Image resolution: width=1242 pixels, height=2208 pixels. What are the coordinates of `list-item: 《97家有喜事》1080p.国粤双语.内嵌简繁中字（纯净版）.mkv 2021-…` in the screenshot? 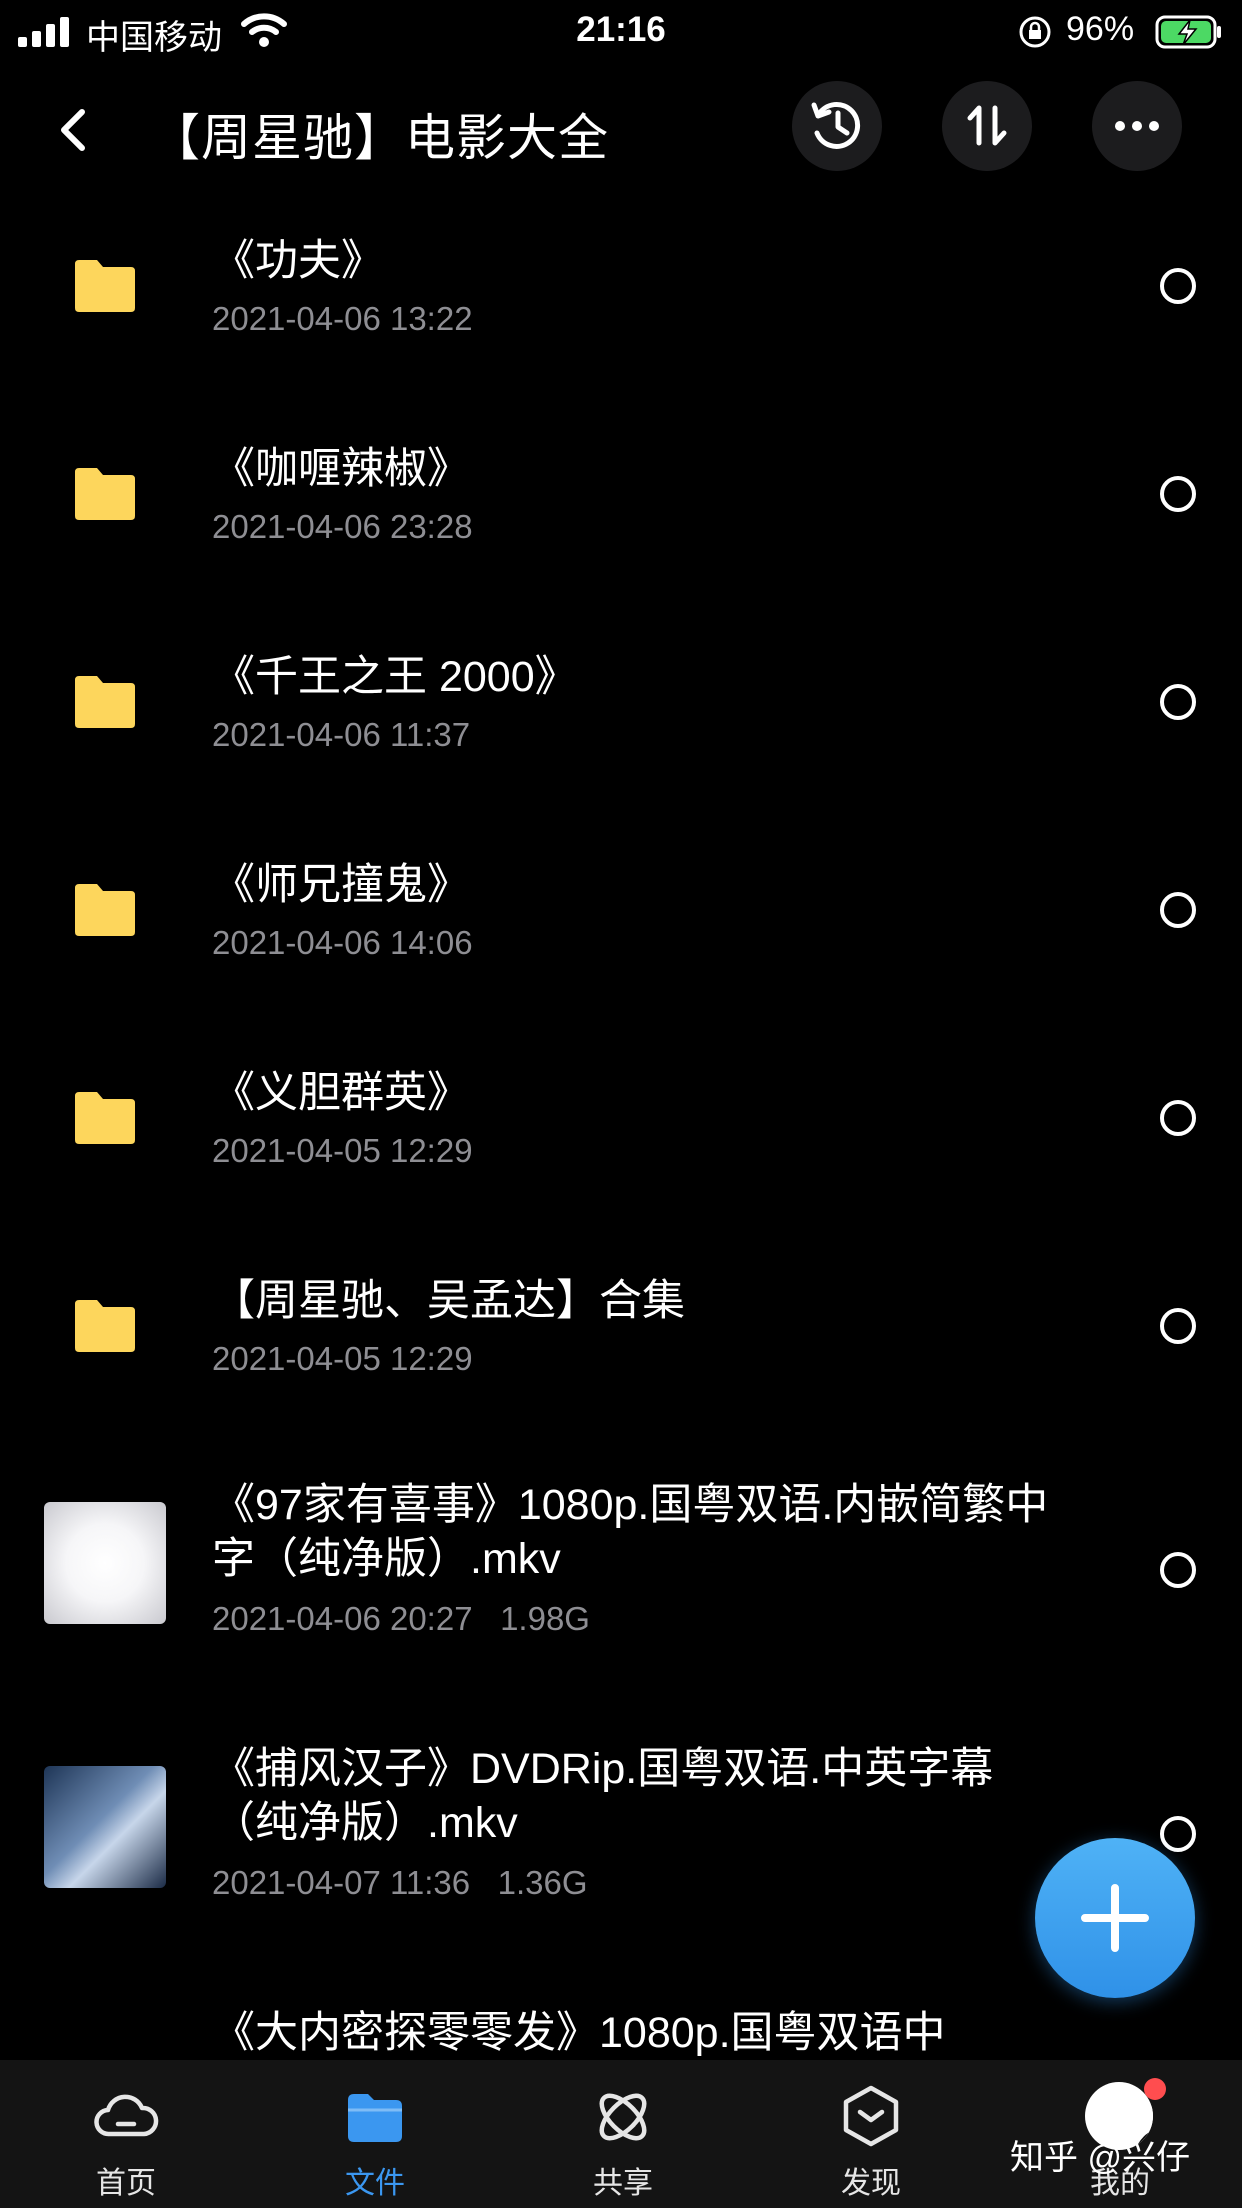 It's located at (621, 1572).